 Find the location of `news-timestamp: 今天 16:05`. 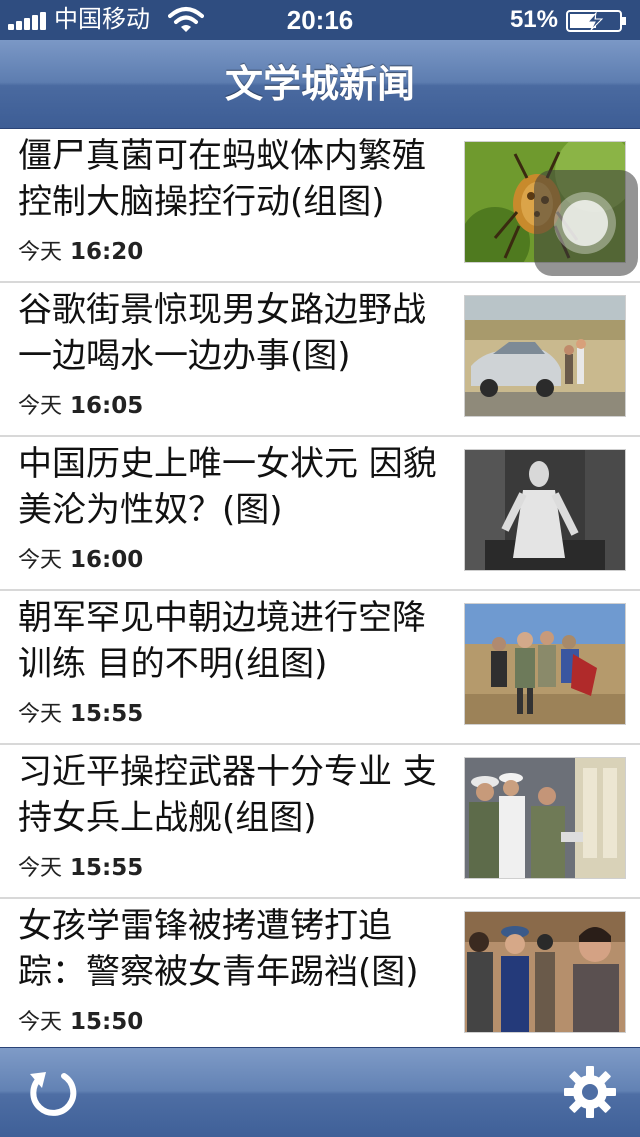

news-timestamp: 今天 16:05 is located at coordinates (80, 406).